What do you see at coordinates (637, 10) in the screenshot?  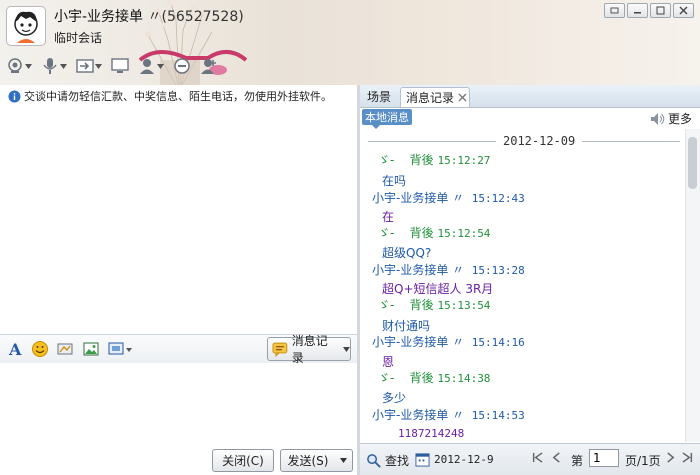 I see `minimize-button` at bounding box center [637, 10].